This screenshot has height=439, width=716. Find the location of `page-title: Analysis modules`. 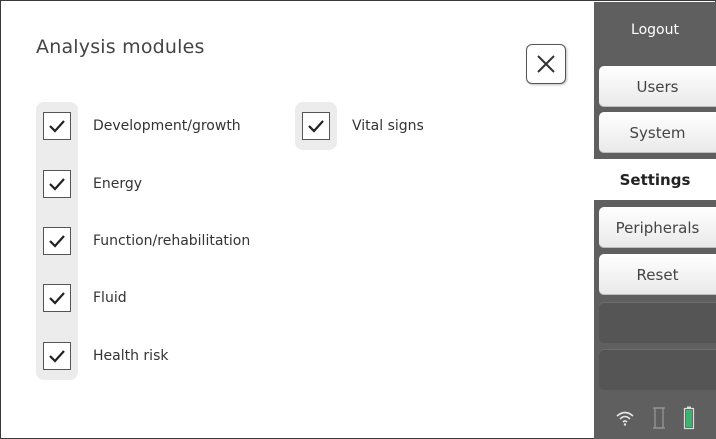

page-title: Analysis modules is located at coordinates (120, 47).